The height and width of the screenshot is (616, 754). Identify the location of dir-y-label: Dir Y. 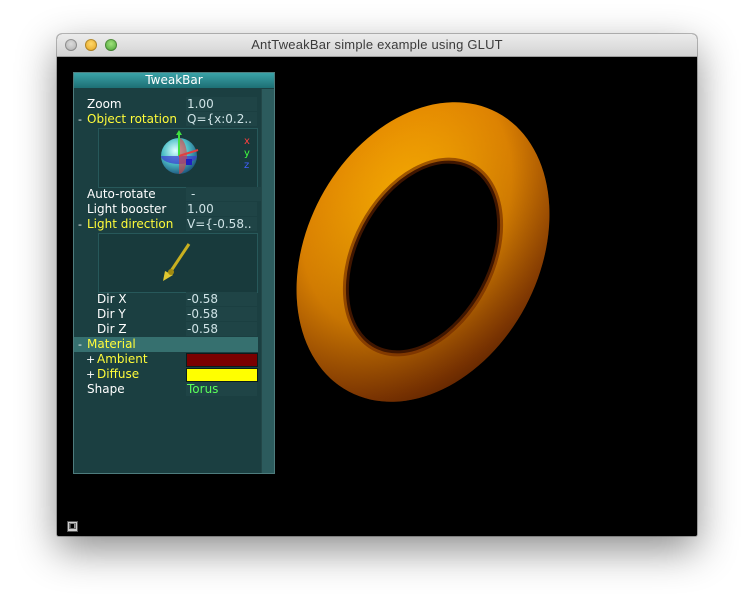
(111, 314).